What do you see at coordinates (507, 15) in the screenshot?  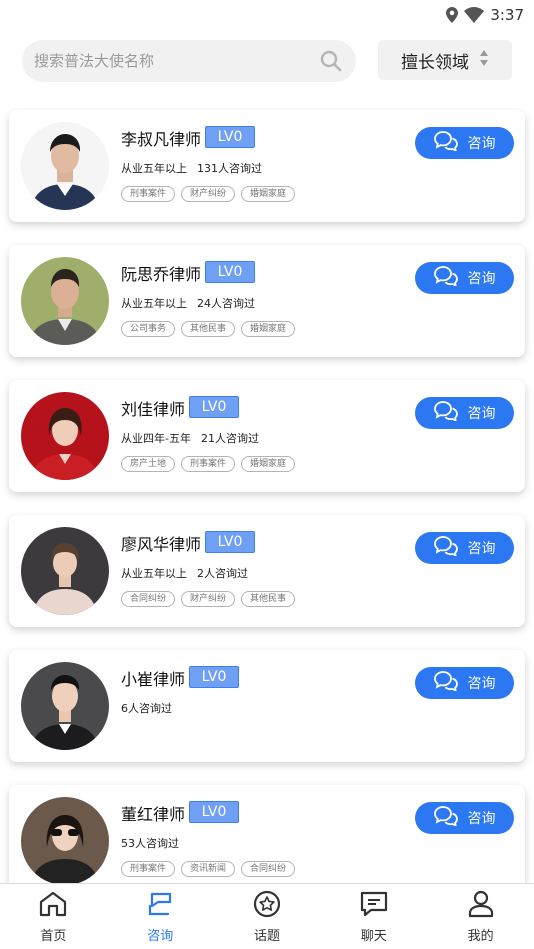 I see `status-time: 3:37` at bounding box center [507, 15].